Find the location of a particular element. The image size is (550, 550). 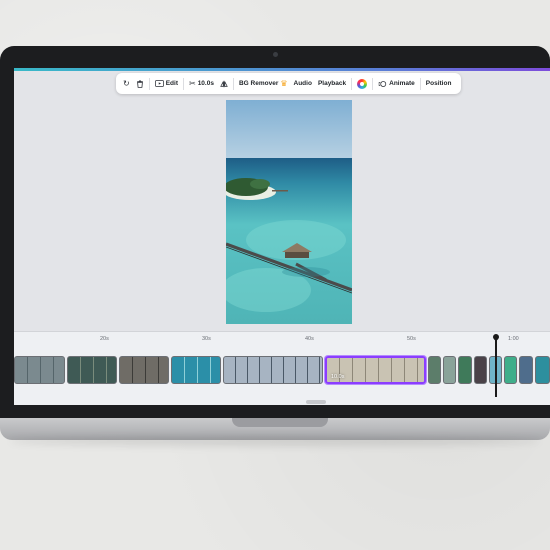

playback-label: Playback is located at coordinates (332, 83).